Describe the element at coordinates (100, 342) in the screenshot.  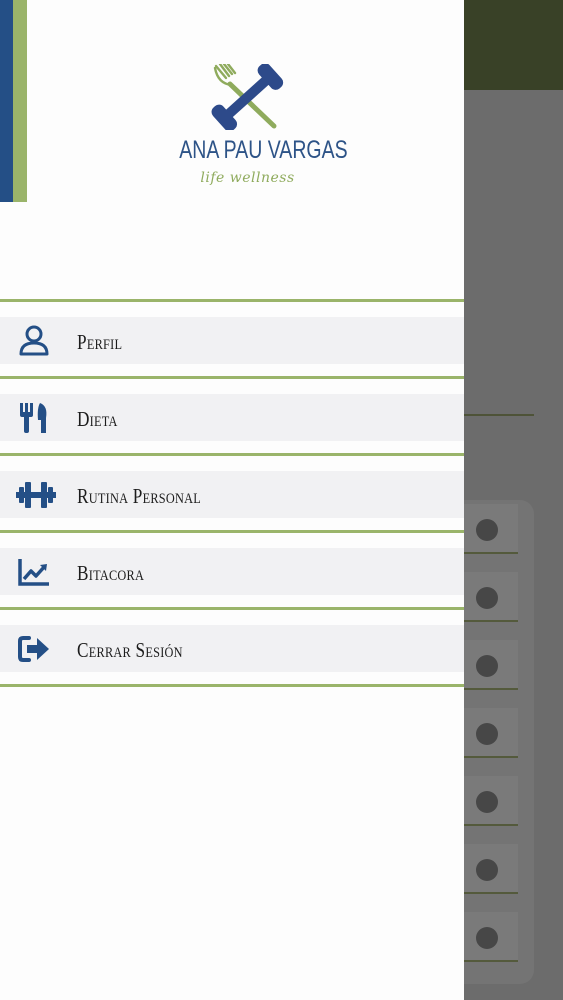
I see `menu-item-label: Perfil` at that location.